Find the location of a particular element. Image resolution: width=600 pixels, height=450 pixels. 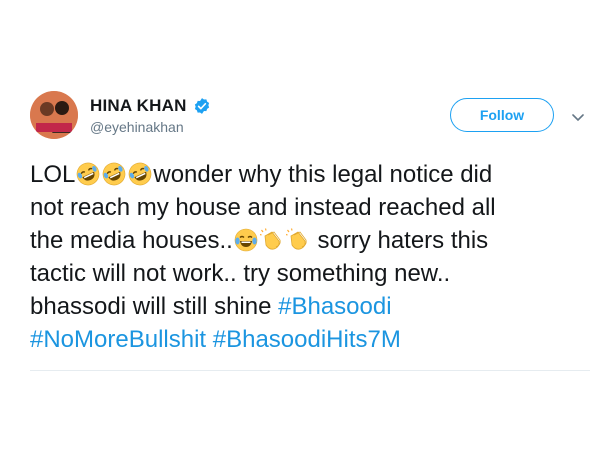

display-name: HINA KHAN is located at coordinates (138, 106).